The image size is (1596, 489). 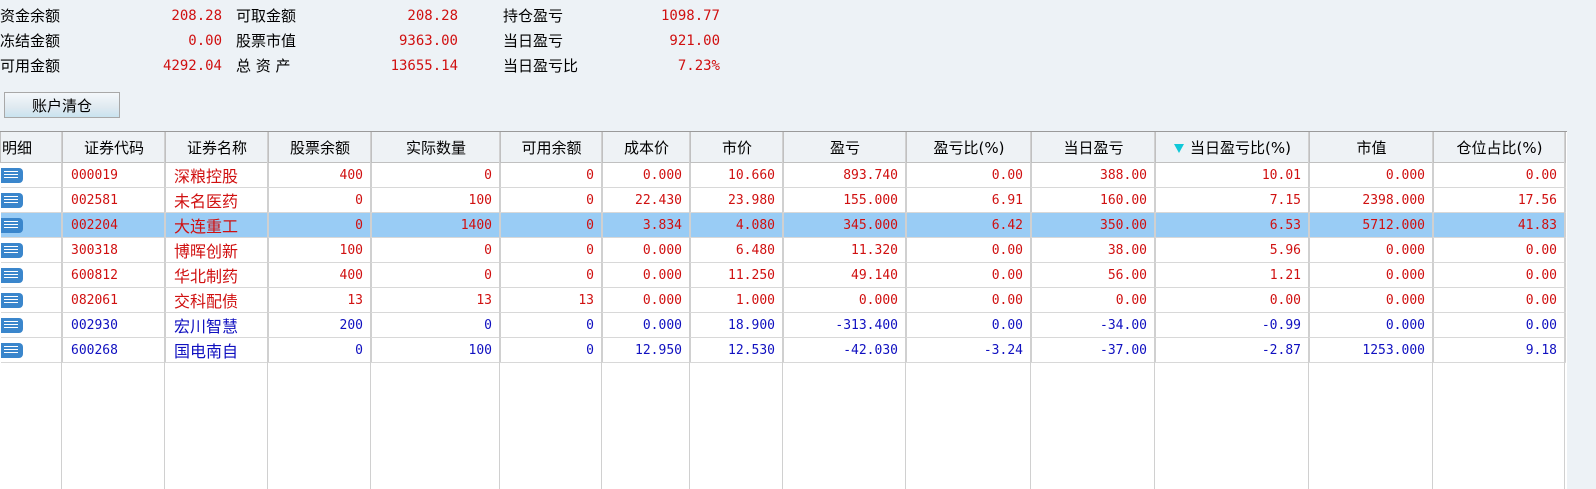 I want to click on summary-value: 9363.00, so click(x=428, y=41).